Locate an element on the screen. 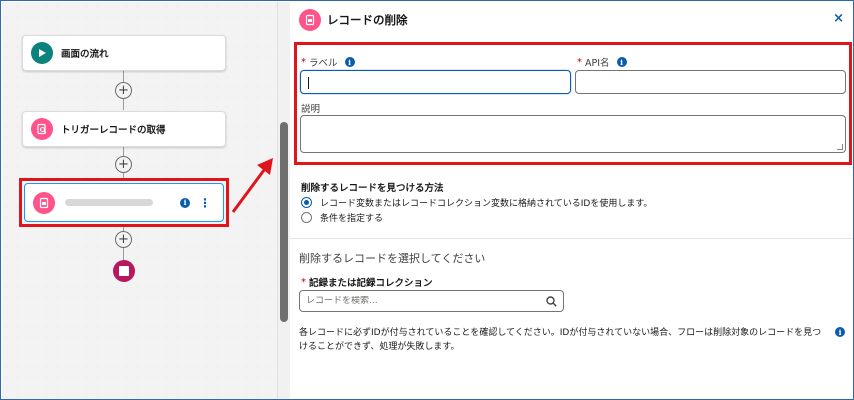 The image size is (854, 400). panel-title: レコードの削除 is located at coordinates (367, 20).